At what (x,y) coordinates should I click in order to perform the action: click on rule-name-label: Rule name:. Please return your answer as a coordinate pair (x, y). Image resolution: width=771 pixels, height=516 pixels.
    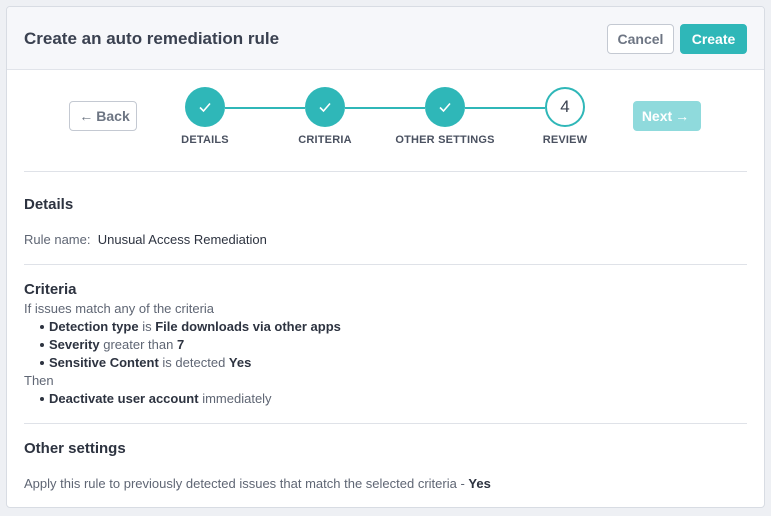
    Looking at the image, I should click on (57, 239).